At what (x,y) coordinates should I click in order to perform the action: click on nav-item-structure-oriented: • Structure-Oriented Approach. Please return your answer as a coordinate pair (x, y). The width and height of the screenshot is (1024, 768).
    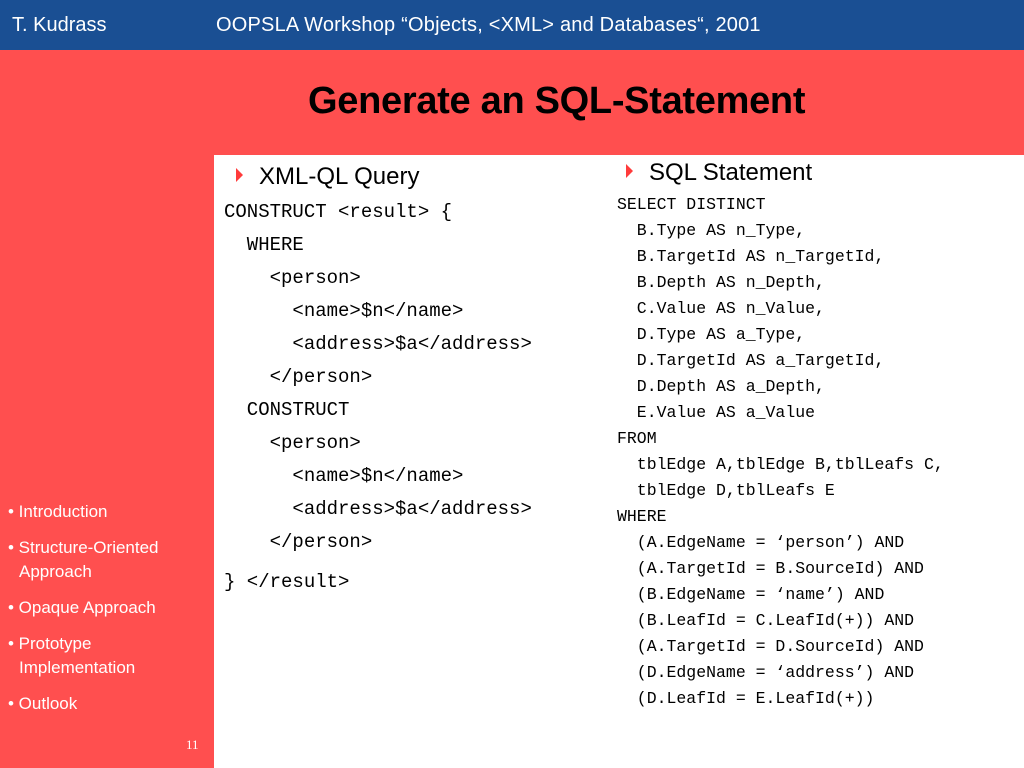
    Looking at the image, I should click on (83, 560).